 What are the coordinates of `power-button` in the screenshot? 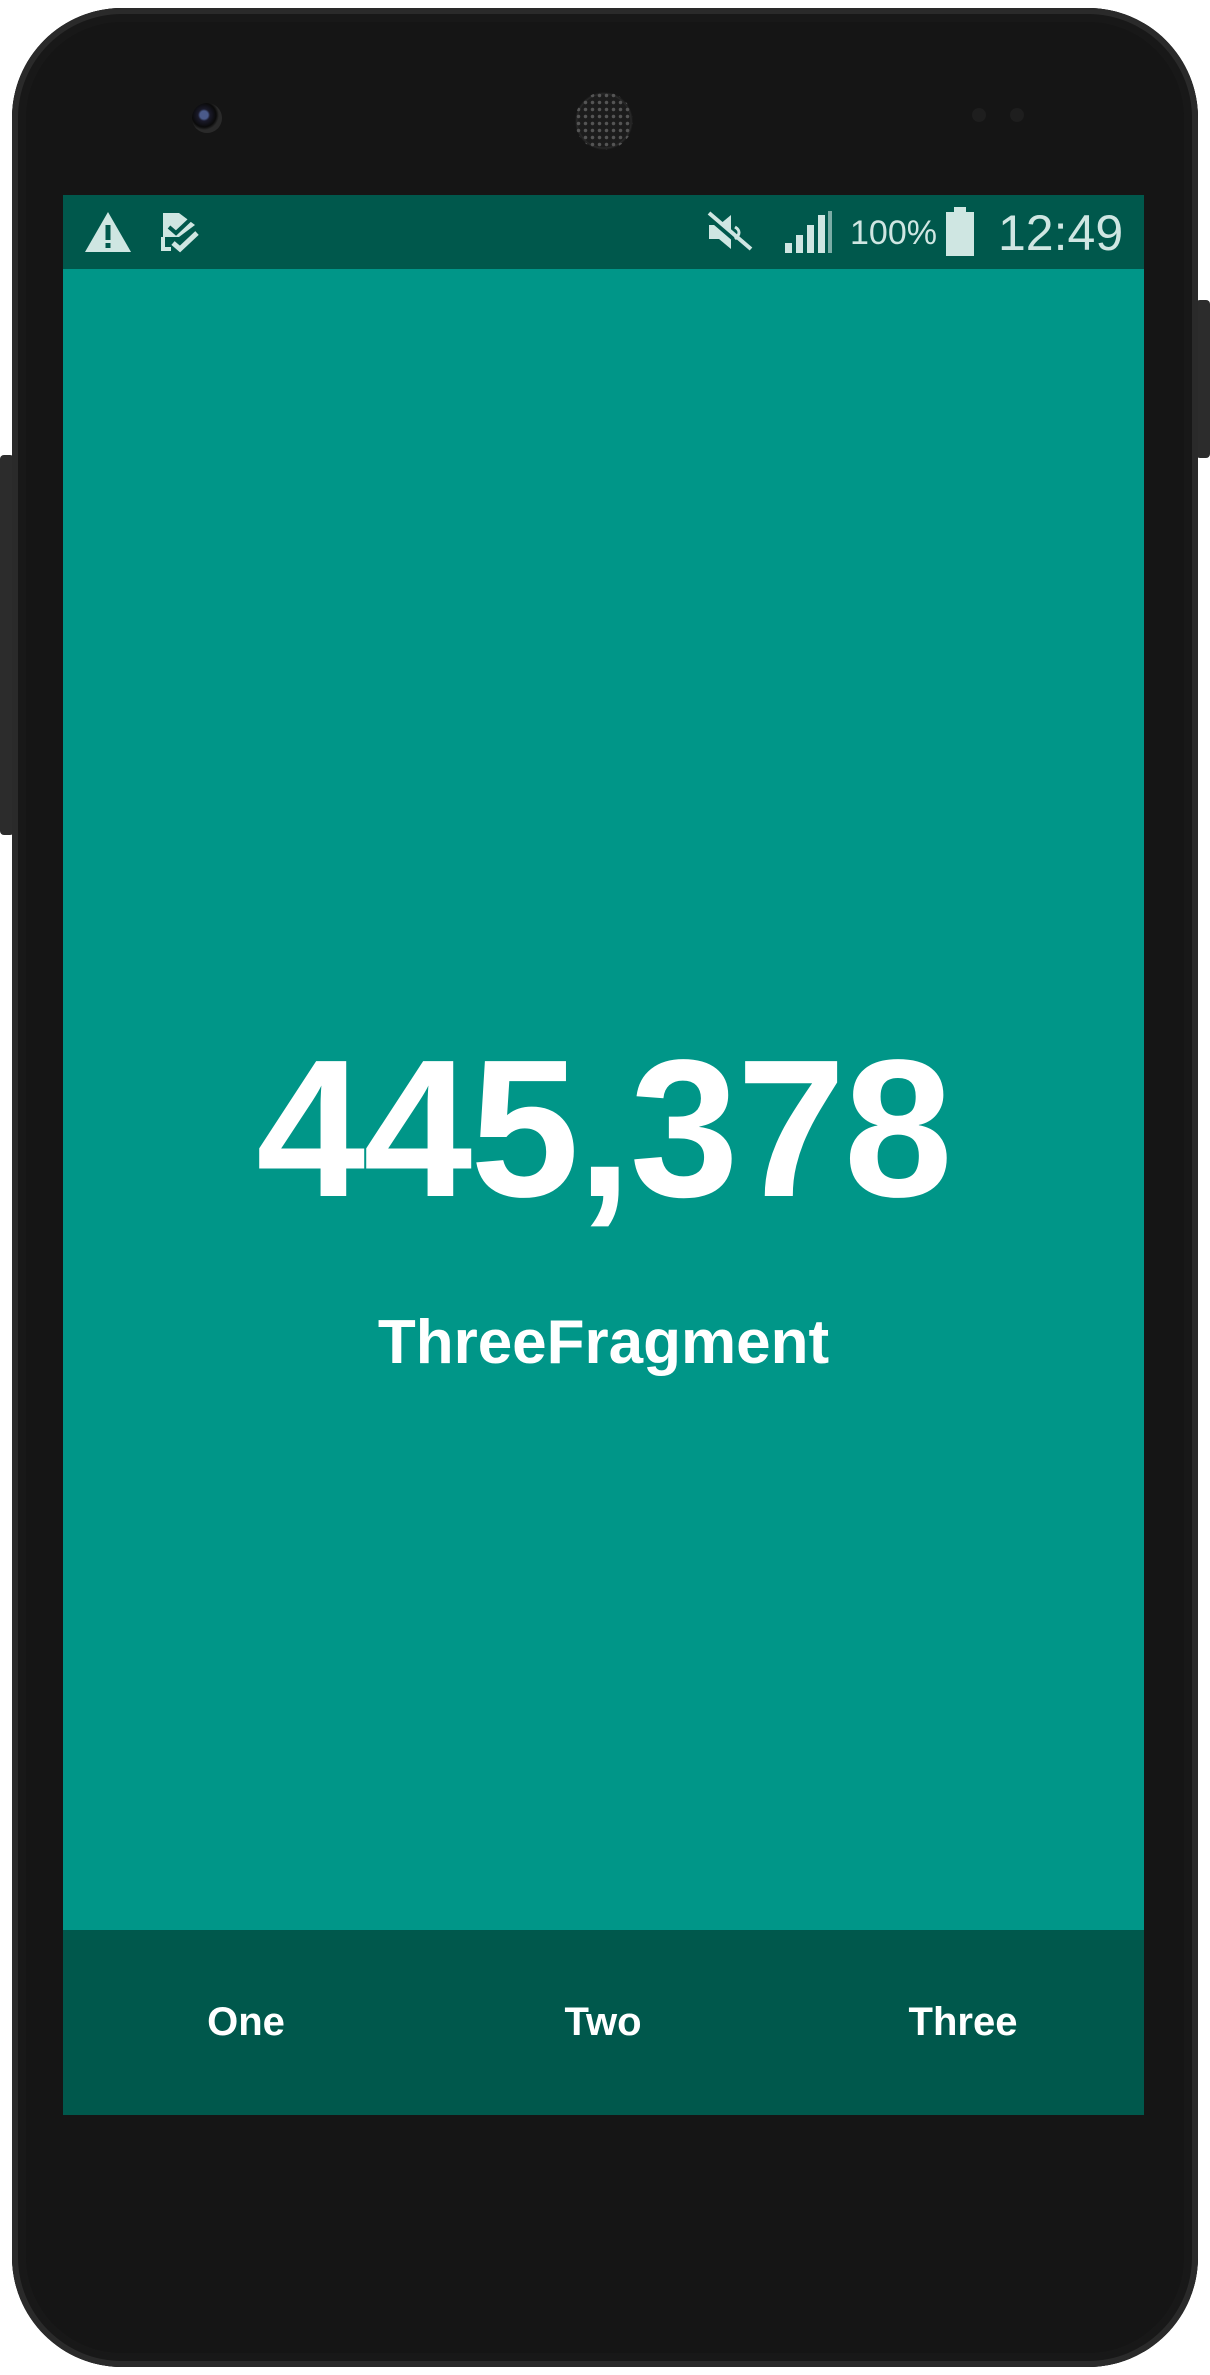 It's located at (1203, 379).